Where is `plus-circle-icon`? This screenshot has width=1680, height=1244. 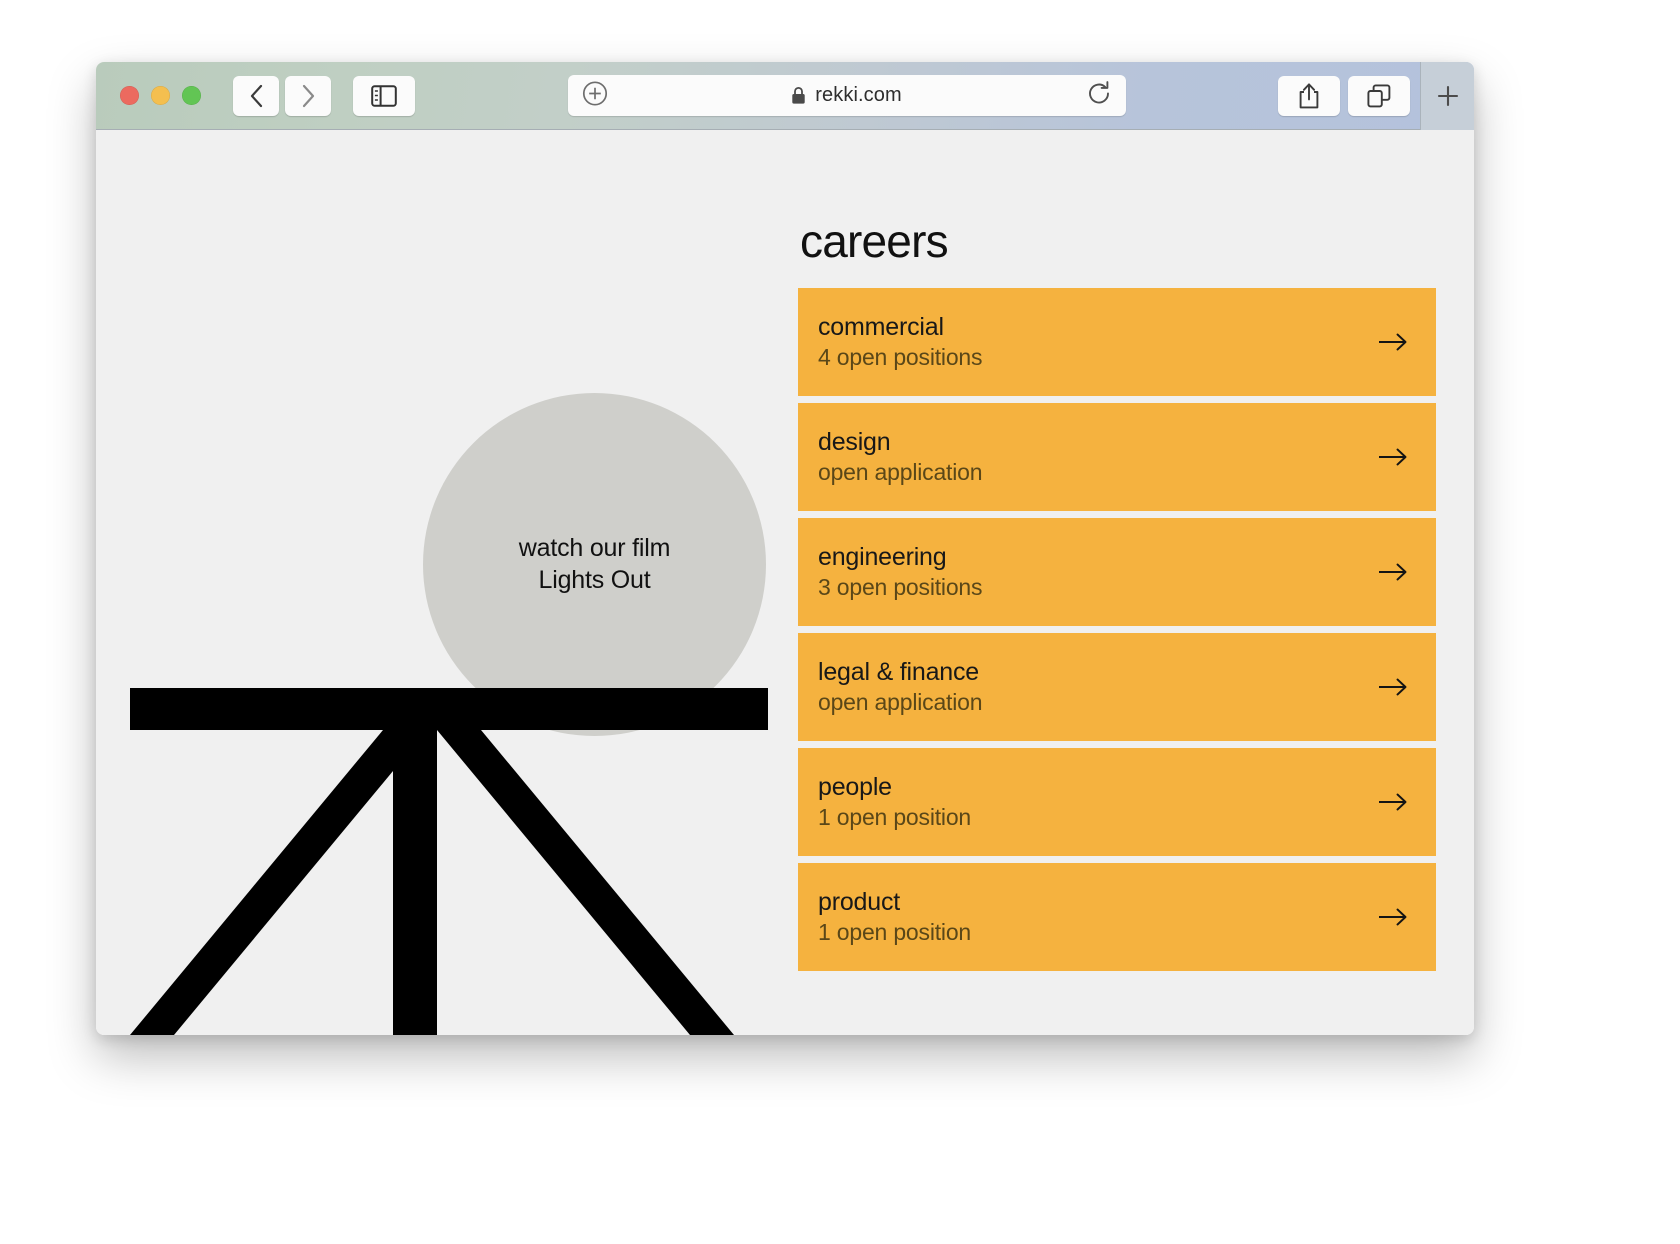 plus-circle-icon is located at coordinates (594, 93).